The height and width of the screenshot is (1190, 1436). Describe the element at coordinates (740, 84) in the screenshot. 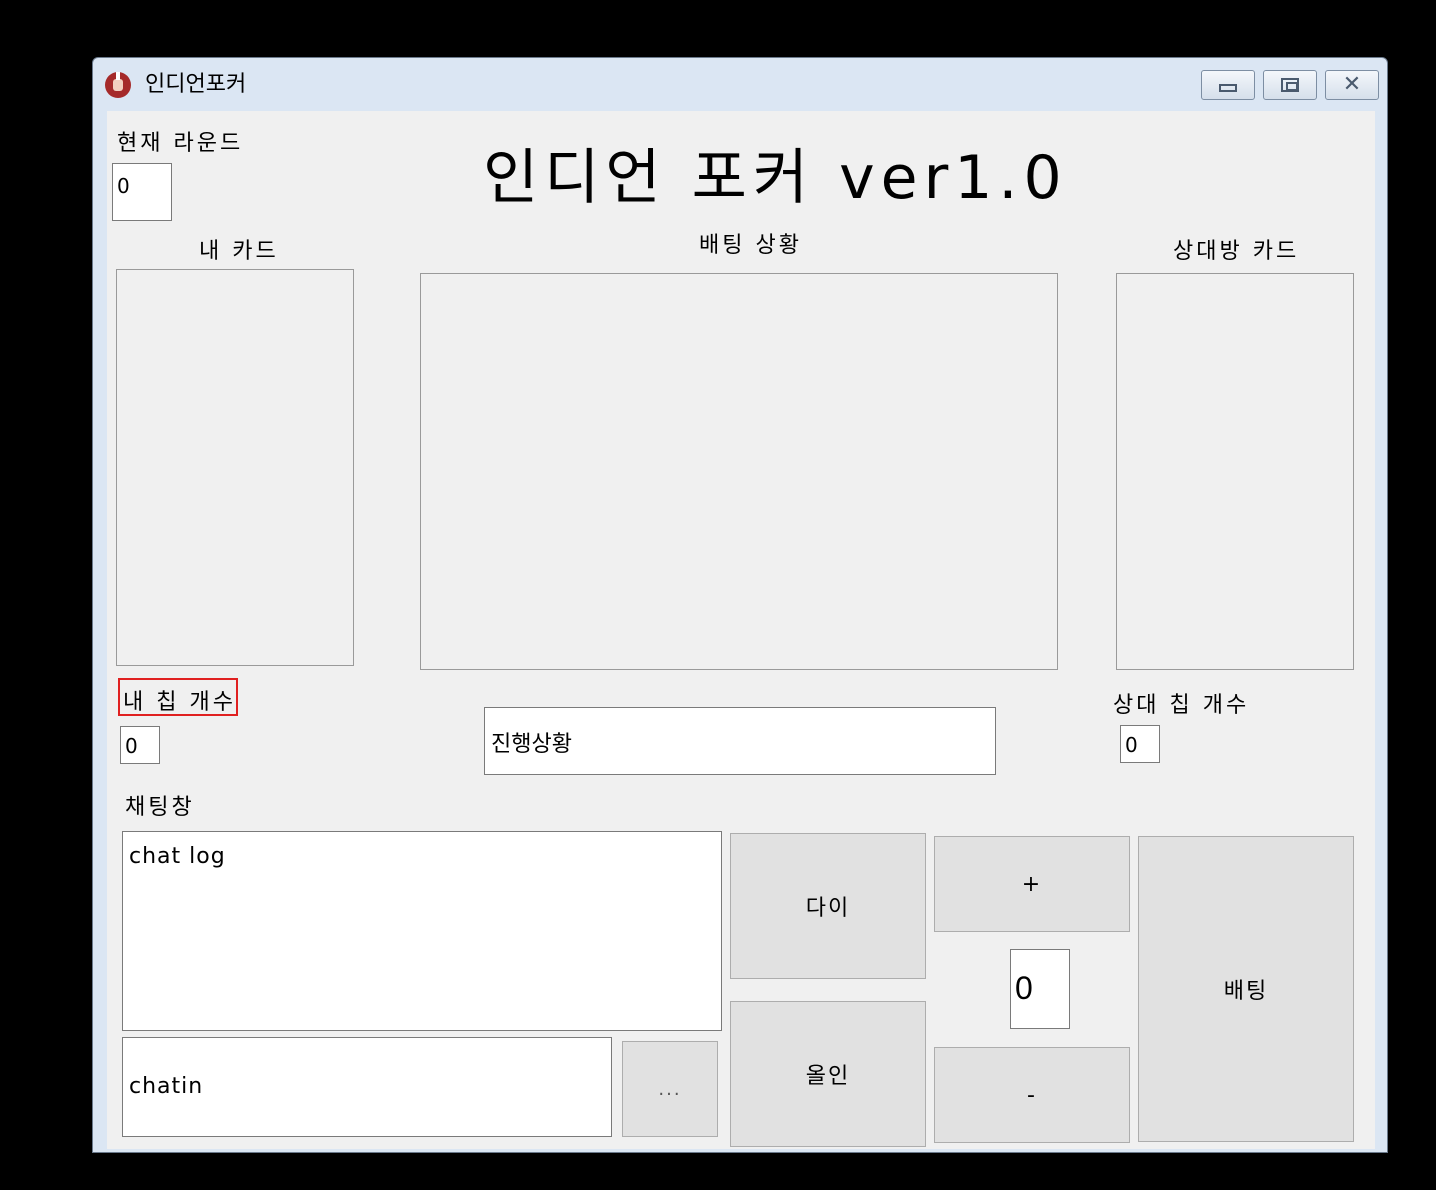

I see `title-bar: 인디언포커 ✕` at that location.